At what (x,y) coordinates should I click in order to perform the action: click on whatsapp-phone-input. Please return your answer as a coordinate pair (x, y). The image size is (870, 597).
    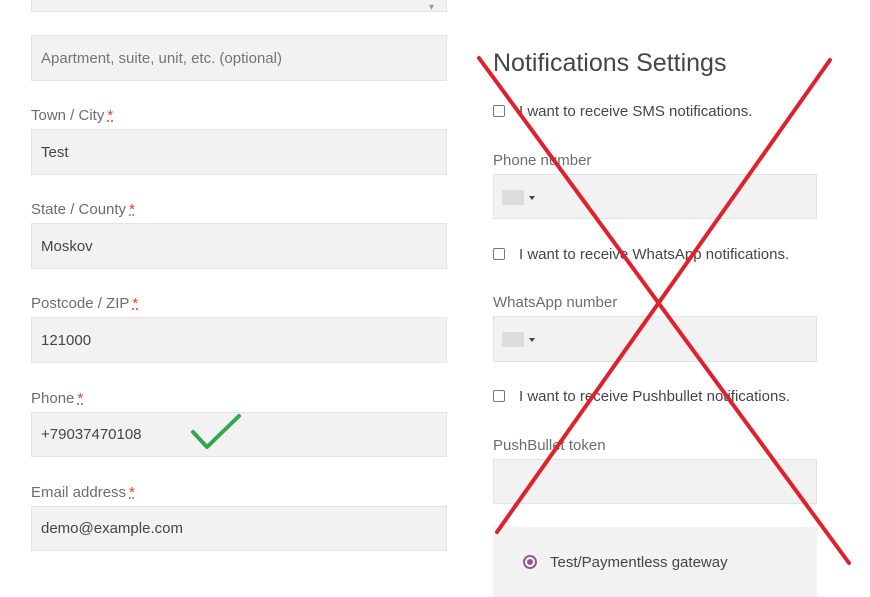
    Looking at the image, I should click on (655, 339).